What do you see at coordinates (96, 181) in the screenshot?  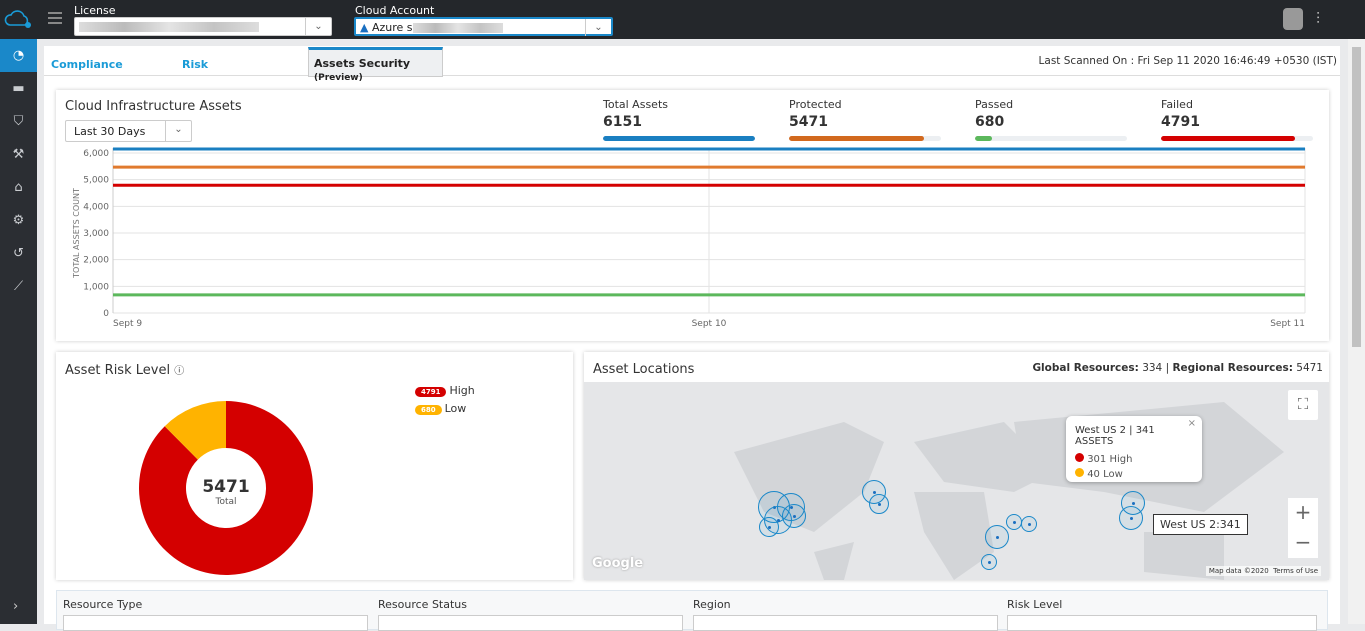 I see `y-tick-label: 5,000` at bounding box center [96, 181].